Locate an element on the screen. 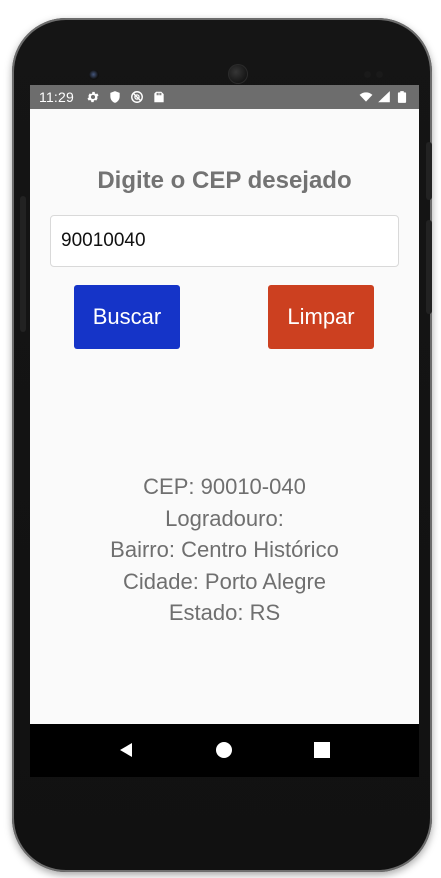  wifi-icon is located at coordinates (366, 97).